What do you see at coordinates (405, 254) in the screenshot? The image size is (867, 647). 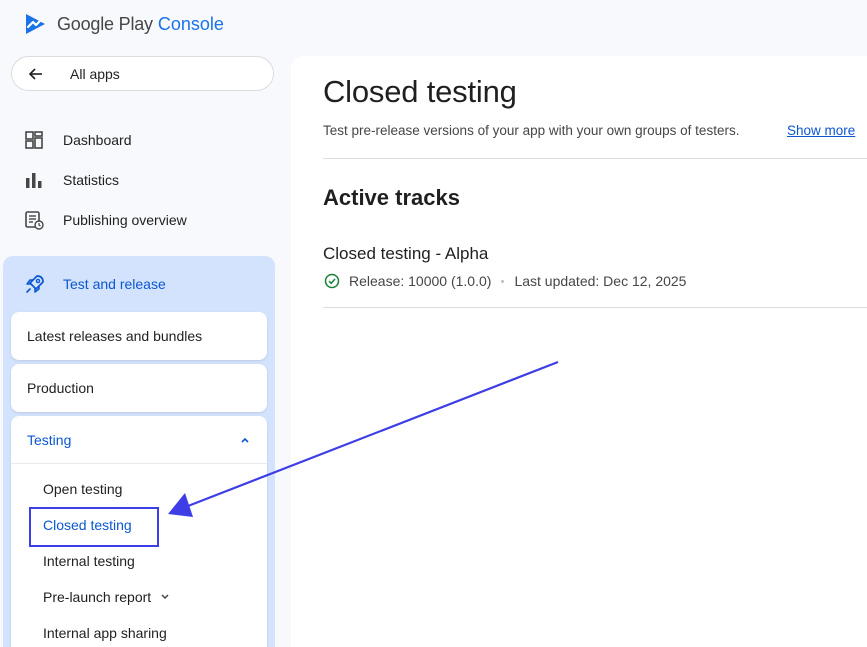 I see `track-name: Closed testing - Alpha` at bounding box center [405, 254].